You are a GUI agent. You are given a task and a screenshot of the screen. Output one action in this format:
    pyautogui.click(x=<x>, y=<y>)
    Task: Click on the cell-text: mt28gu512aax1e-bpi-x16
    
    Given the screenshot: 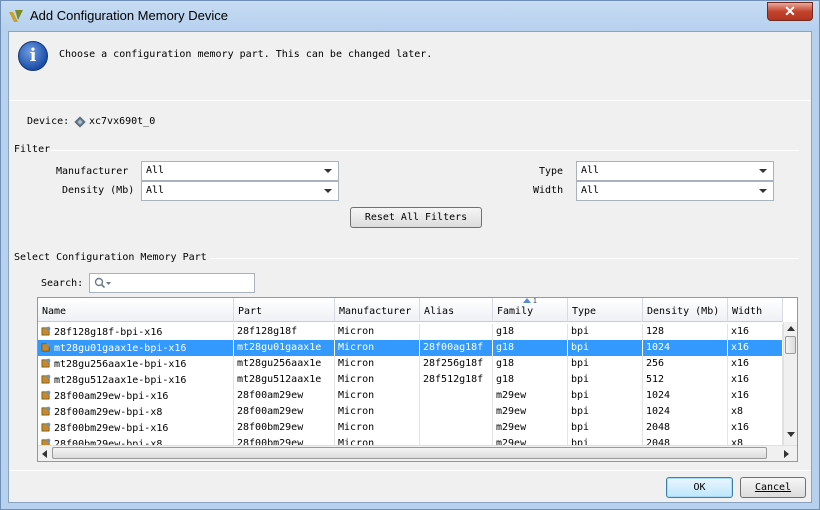 What is the action you would take?
    pyautogui.click(x=120, y=380)
    